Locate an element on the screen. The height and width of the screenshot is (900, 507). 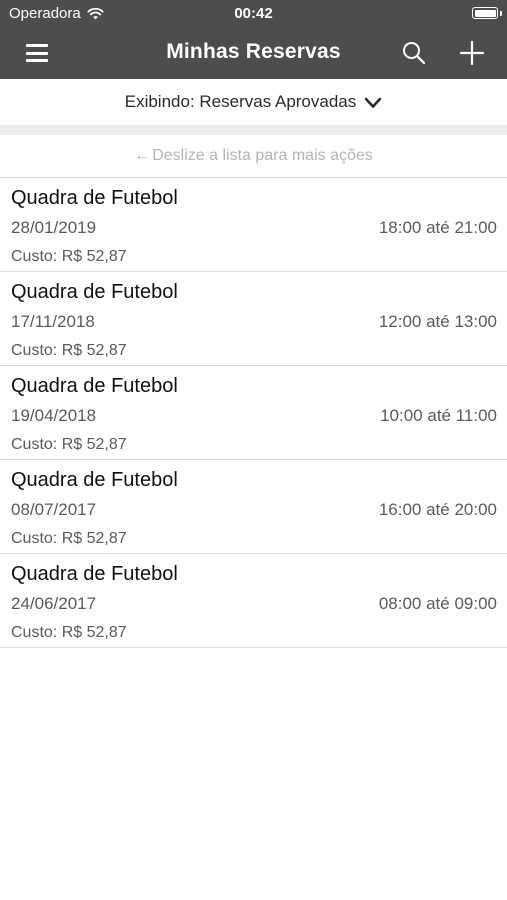
reservation-time: 12:00 até 13:00 is located at coordinates (437, 321).